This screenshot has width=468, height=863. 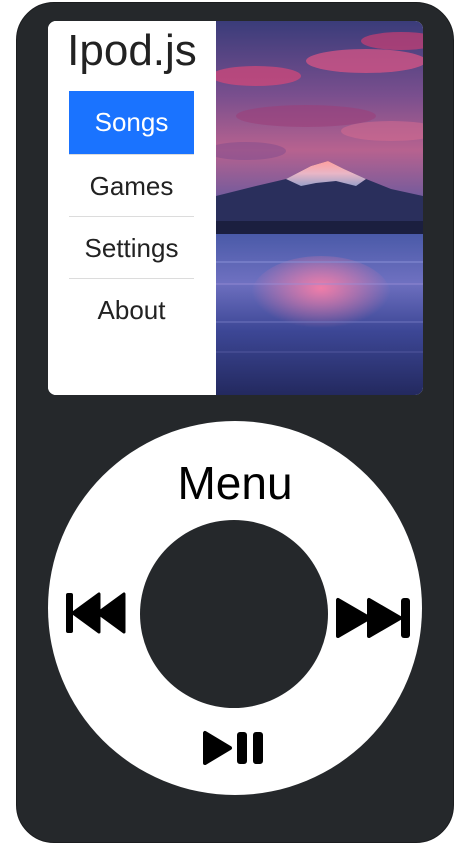 What do you see at coordinates (131, 185) in the screenshot?
I see `menu-item-games: Games` at bounding box center [131, 185].